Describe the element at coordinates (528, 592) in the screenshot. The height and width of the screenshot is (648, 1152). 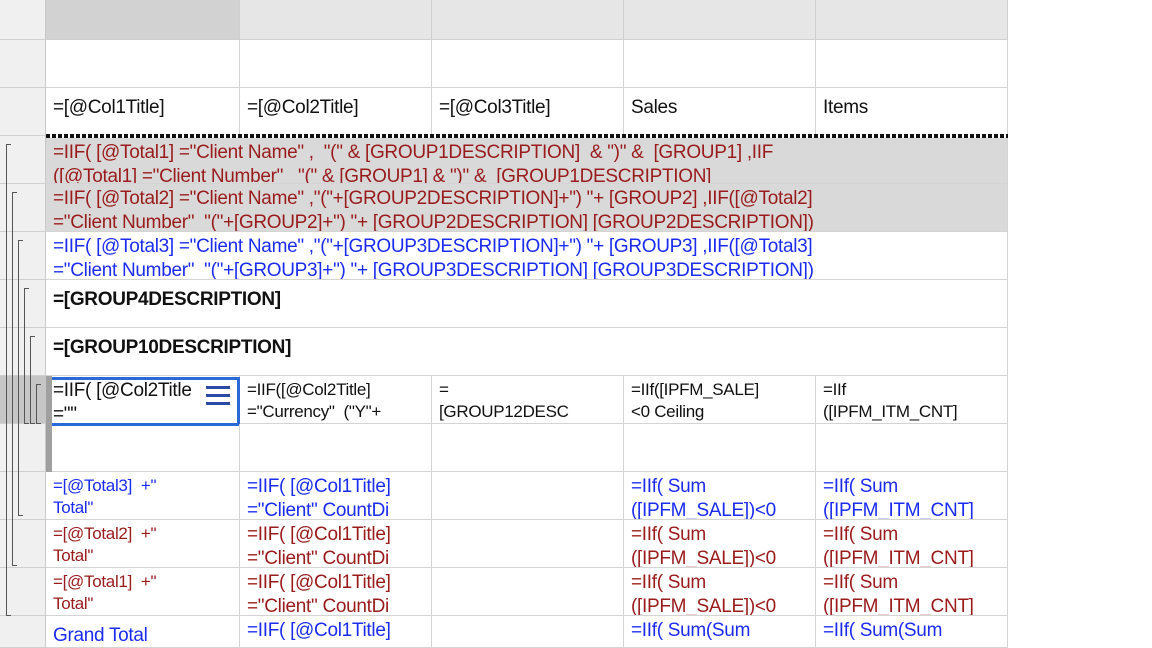
I see `total1-col3-cell` at that location.